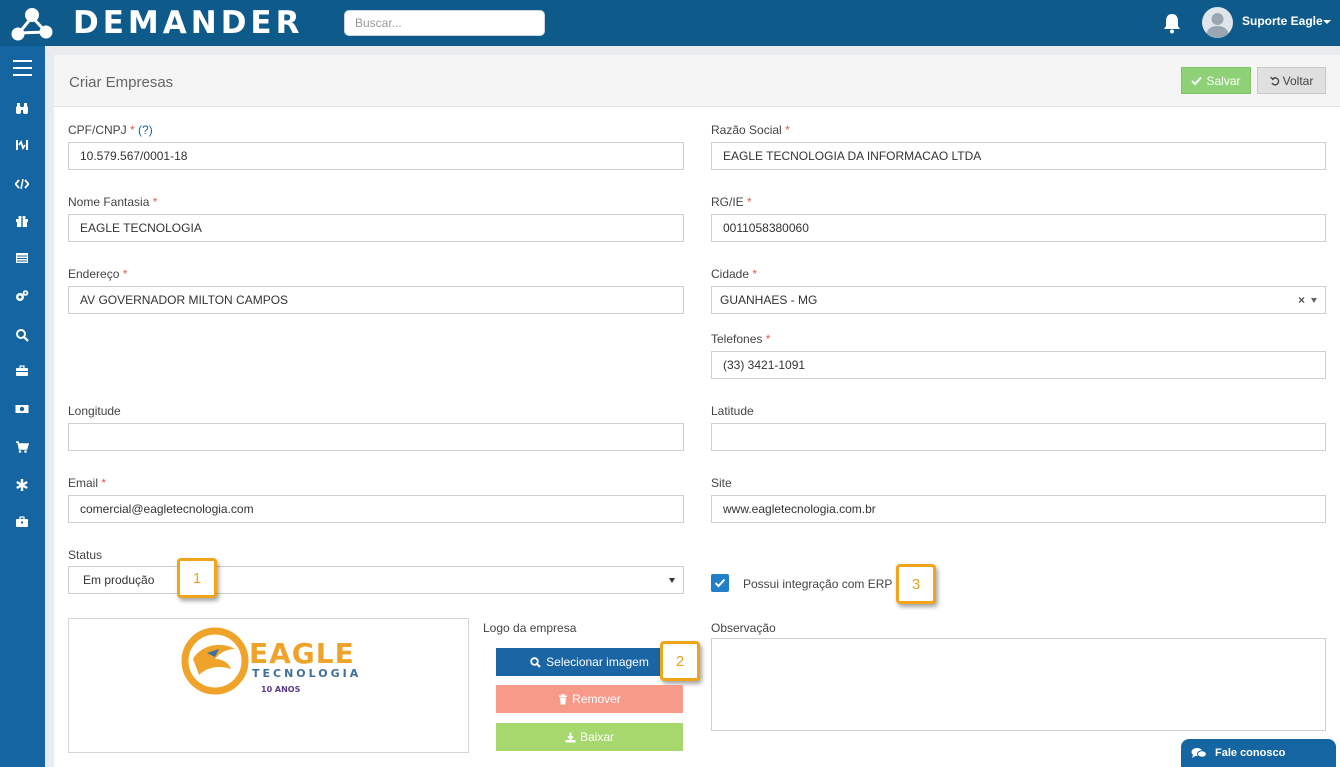 The image size is (1340, 767). What do you see at coordinates (1018, 509) in the screenshot?
I see `site-field` at bounding box center [1018, 509].